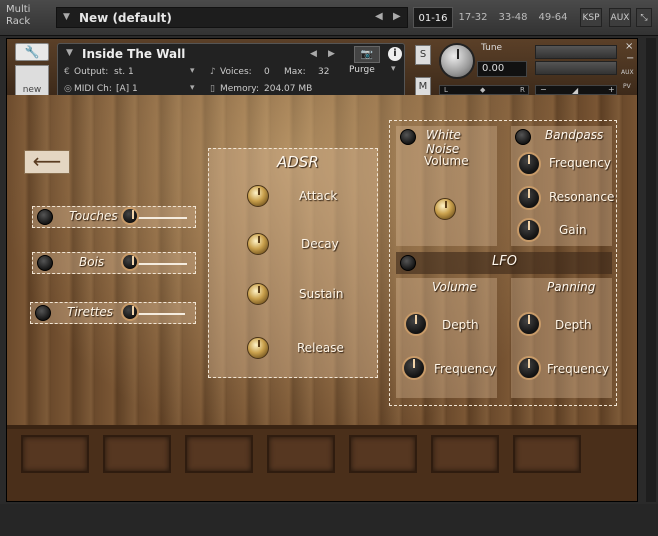  Describe the element at coordinates (578, 369) in the screenshot. I see `lfo-panning-frequency-label: Frequency` at that location.